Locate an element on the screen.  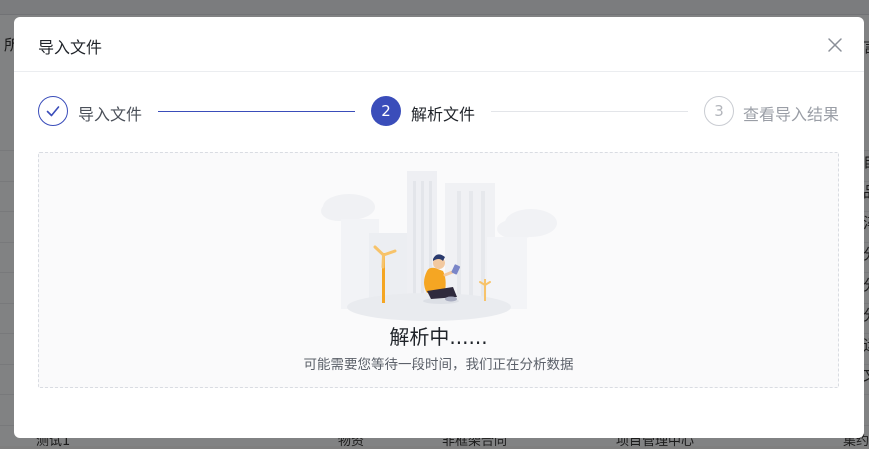
parsing-illustration is located at coordinates (439, 246).